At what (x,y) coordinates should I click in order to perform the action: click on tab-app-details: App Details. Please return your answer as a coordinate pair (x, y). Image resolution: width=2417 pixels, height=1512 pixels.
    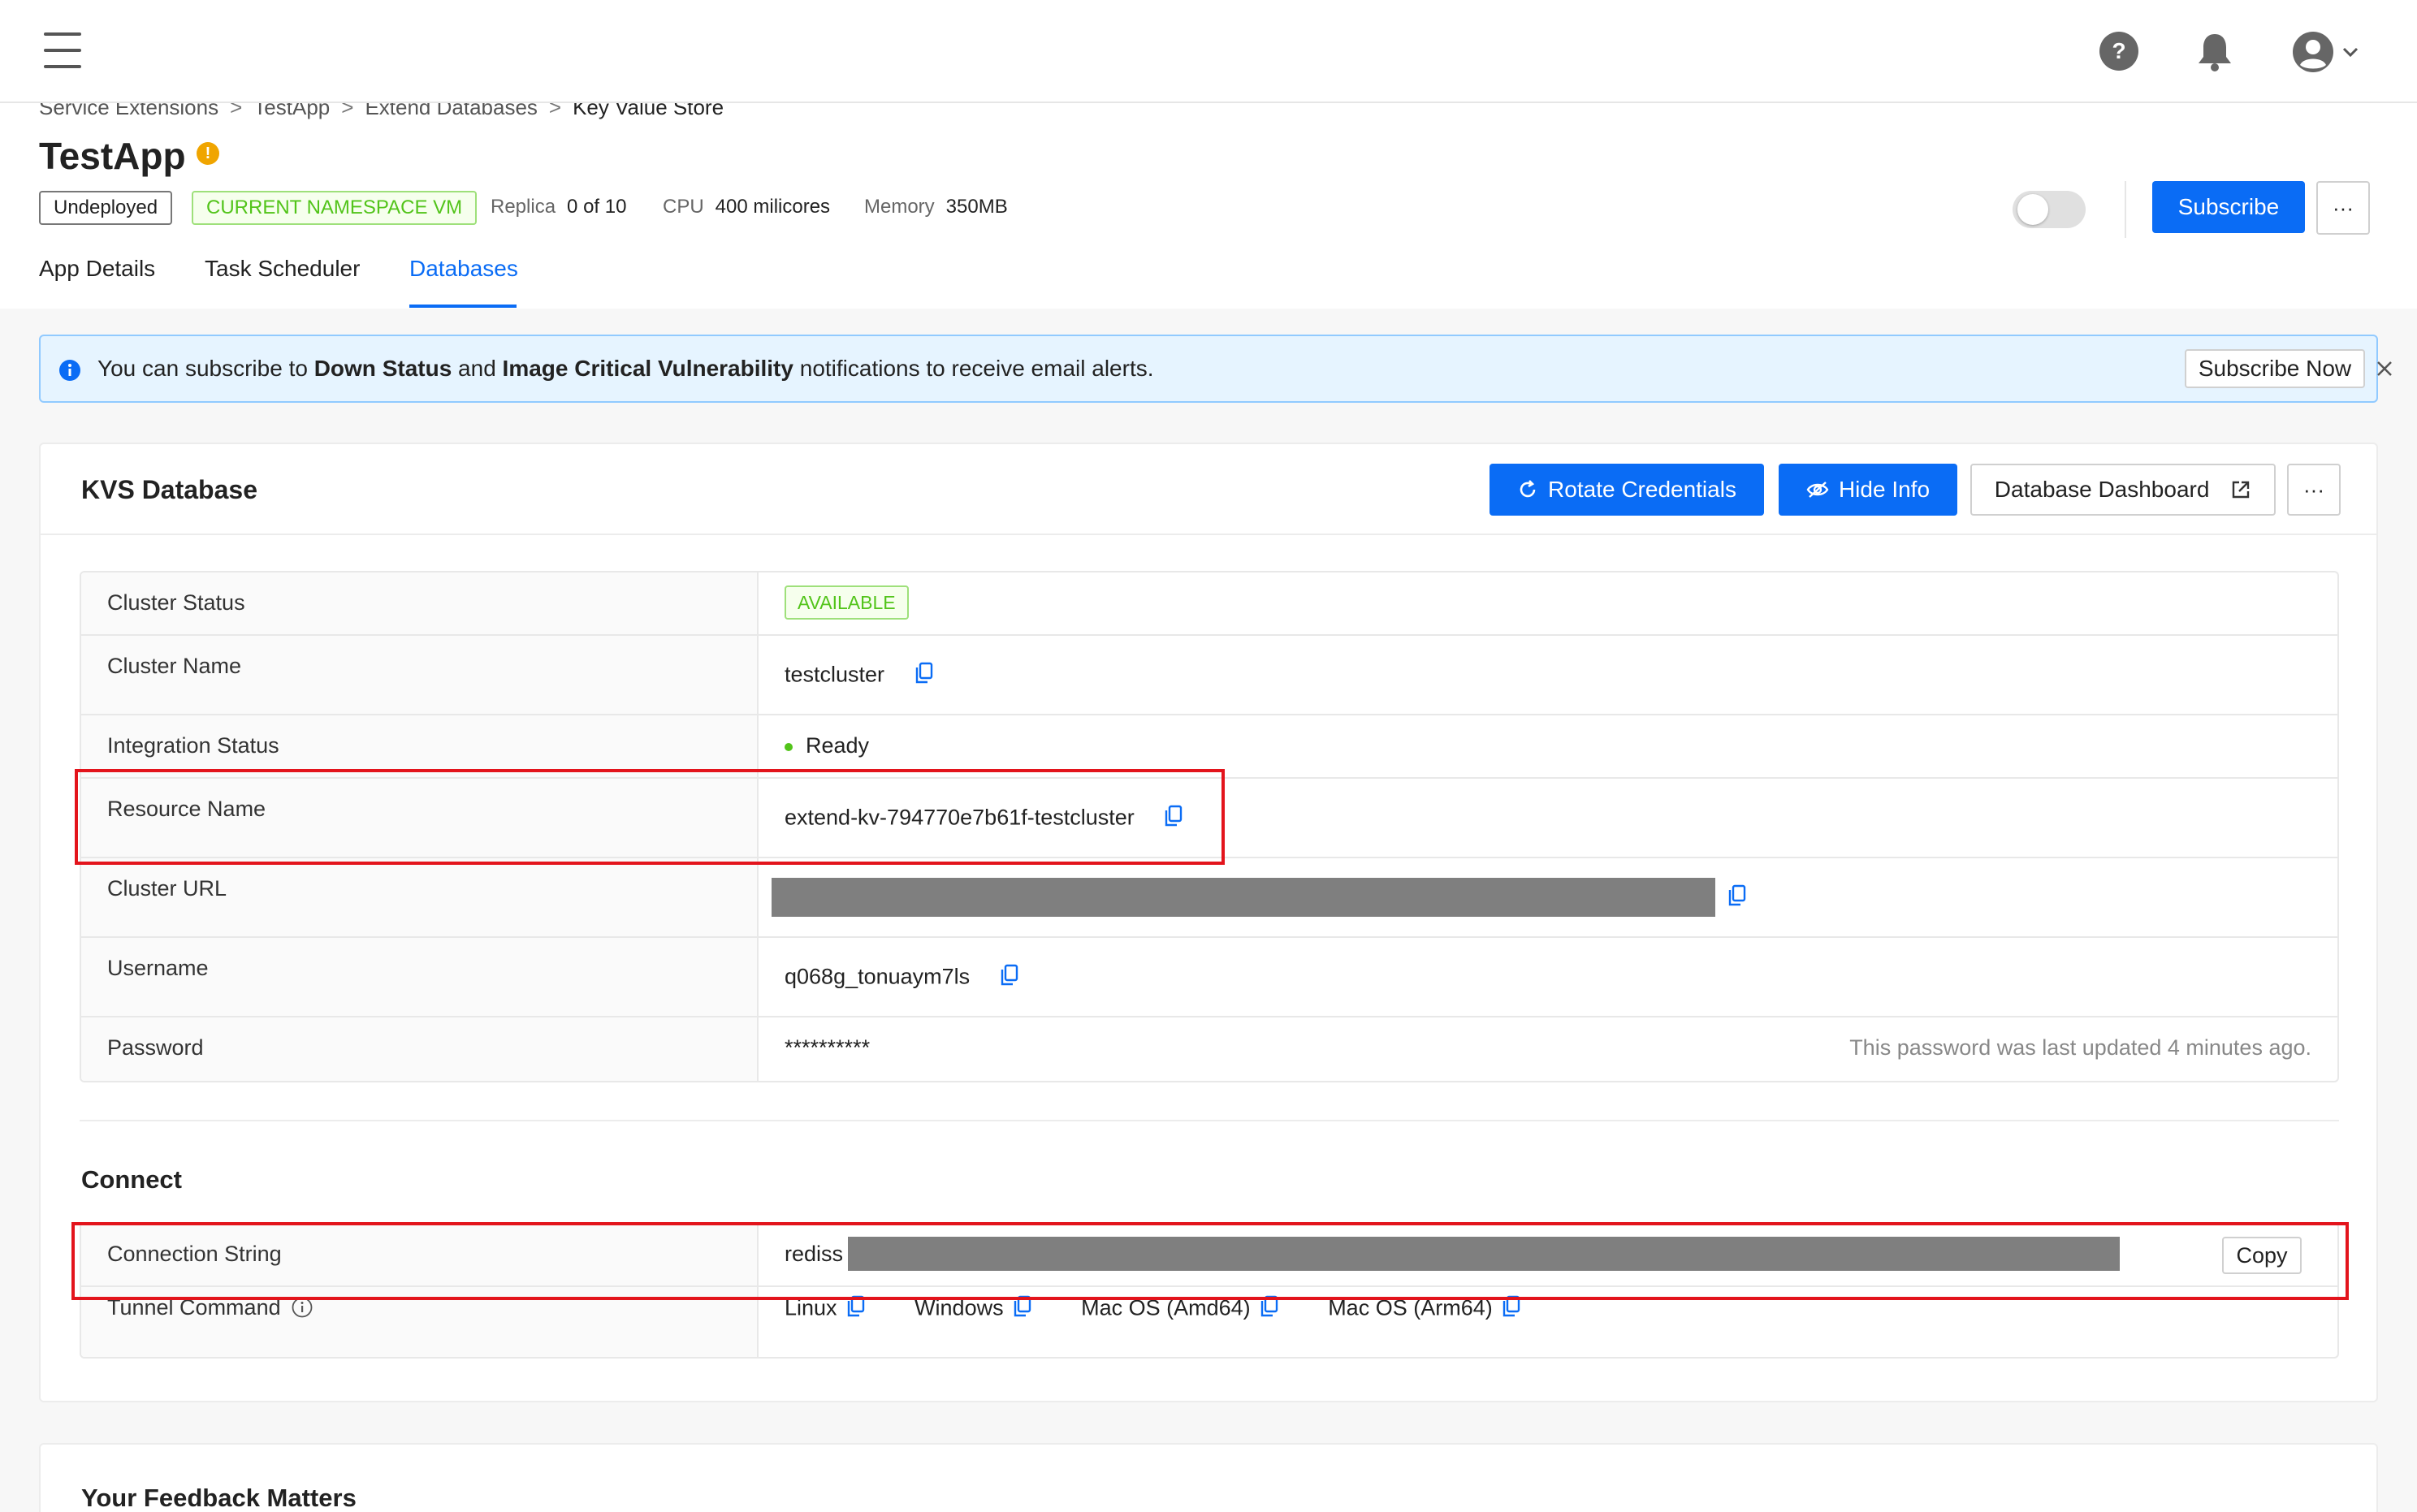
    Looking at the image, I should click on (97, 269).